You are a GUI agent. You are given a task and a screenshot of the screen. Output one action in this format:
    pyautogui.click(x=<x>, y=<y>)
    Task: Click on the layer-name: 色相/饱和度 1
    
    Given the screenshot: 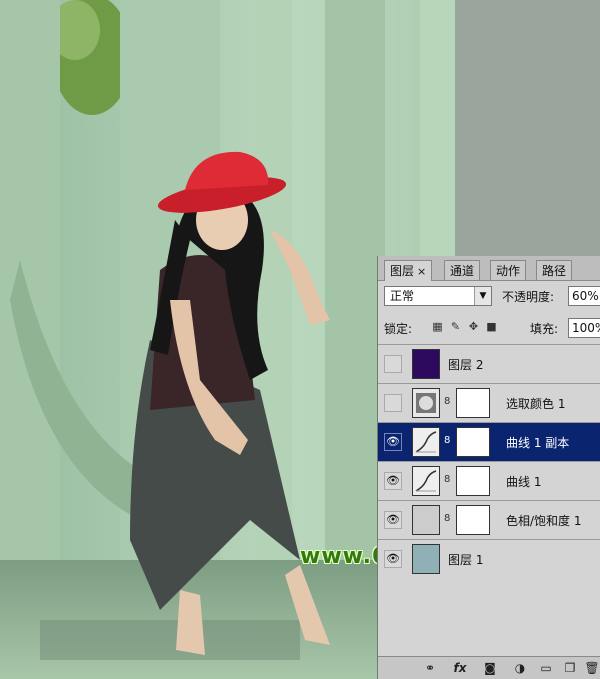 What is the action you would take?
    pyautogui.click(x=544, y=521)
    